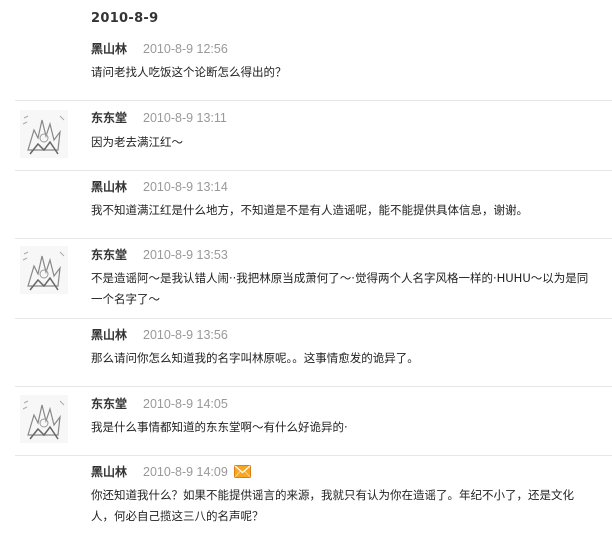 This screenshot has height=533, width=612. I want to click on comment-text: 请问老找人吃饭这个论断怎么得出的？, so click(189, 72).